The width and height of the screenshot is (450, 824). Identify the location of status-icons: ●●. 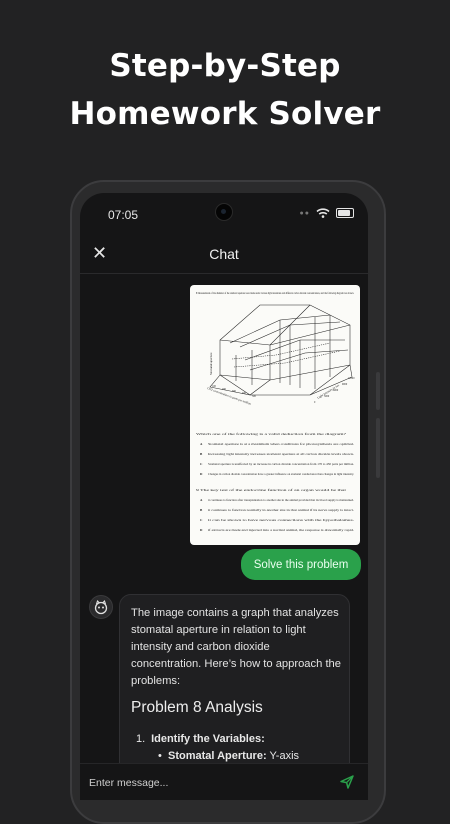
(327, 213).